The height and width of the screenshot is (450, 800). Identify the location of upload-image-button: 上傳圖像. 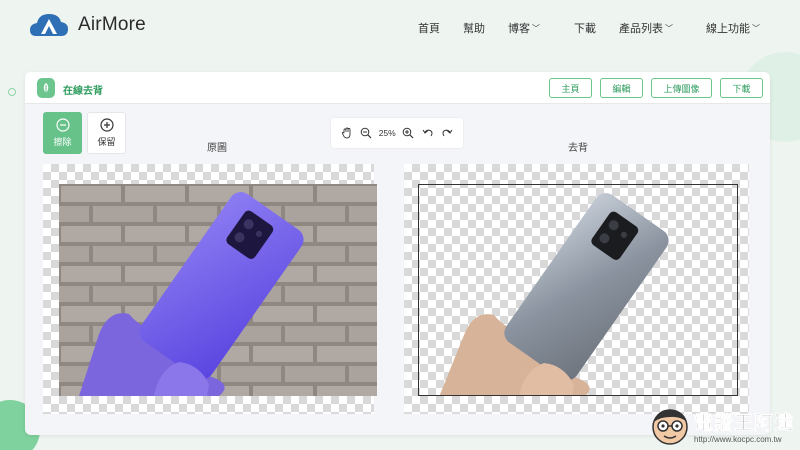
(681, 88).